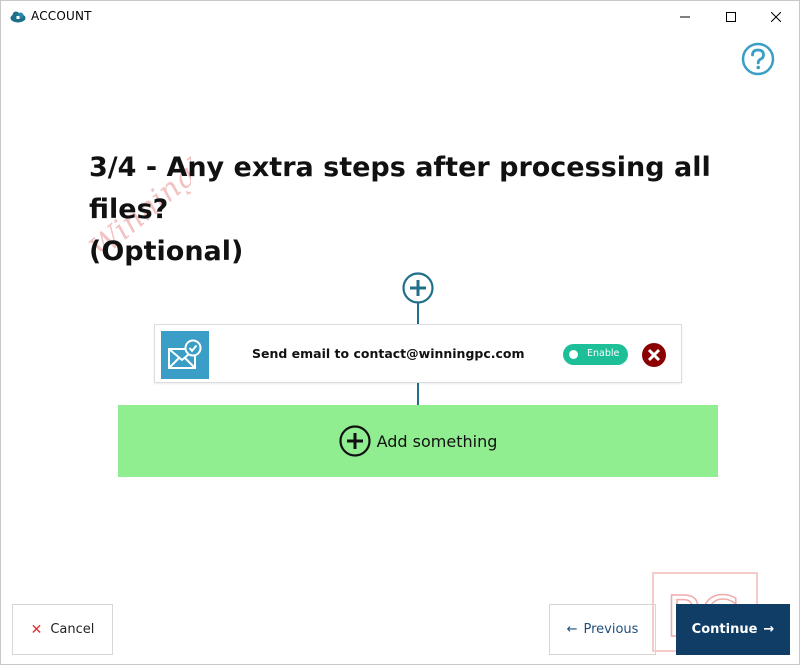 Image resolution: width=800 pixels, height=665 pixels. I want to click on continue-button: Continue →, so click(733, 629).